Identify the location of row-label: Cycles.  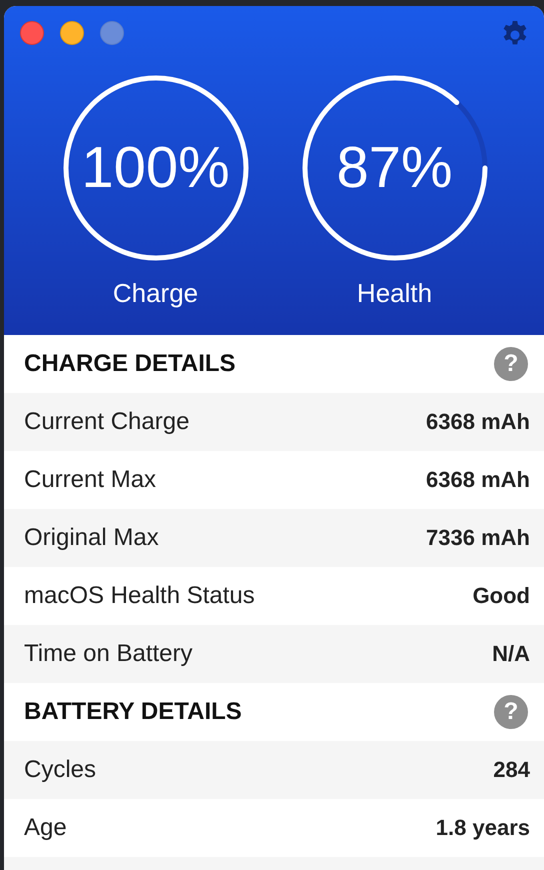
(60, 770).